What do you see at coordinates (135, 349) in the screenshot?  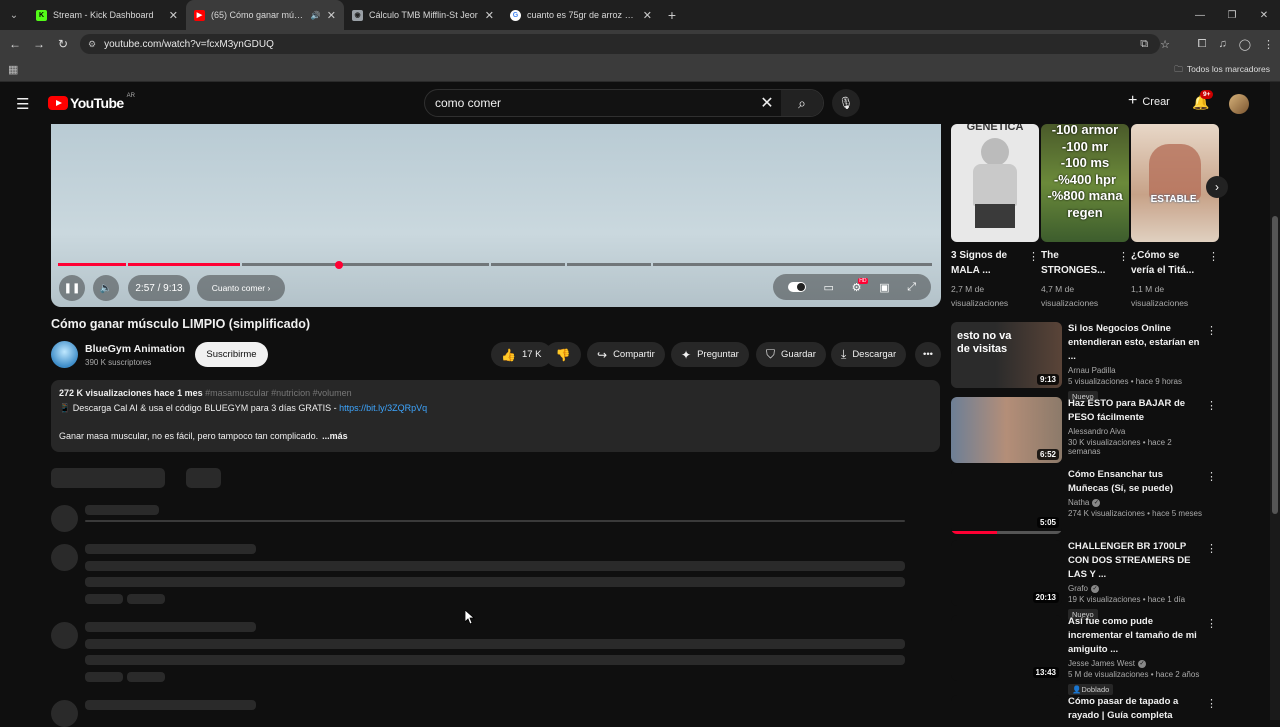 I see `channel-name: BlueGym Animation` at bounding box center [135, 349].